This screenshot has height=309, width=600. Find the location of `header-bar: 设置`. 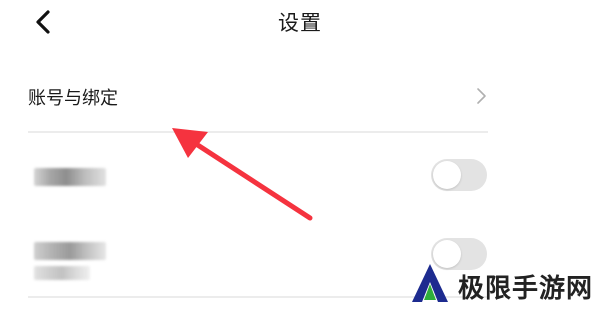

header-bar: 设置 is located at coordinates (300, 22).